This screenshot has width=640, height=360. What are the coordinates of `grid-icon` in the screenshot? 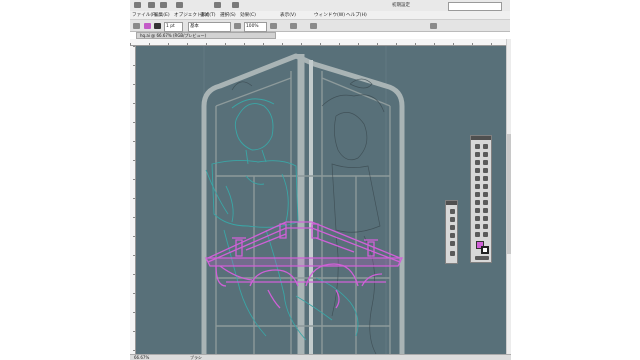 It's located at (217, 5).